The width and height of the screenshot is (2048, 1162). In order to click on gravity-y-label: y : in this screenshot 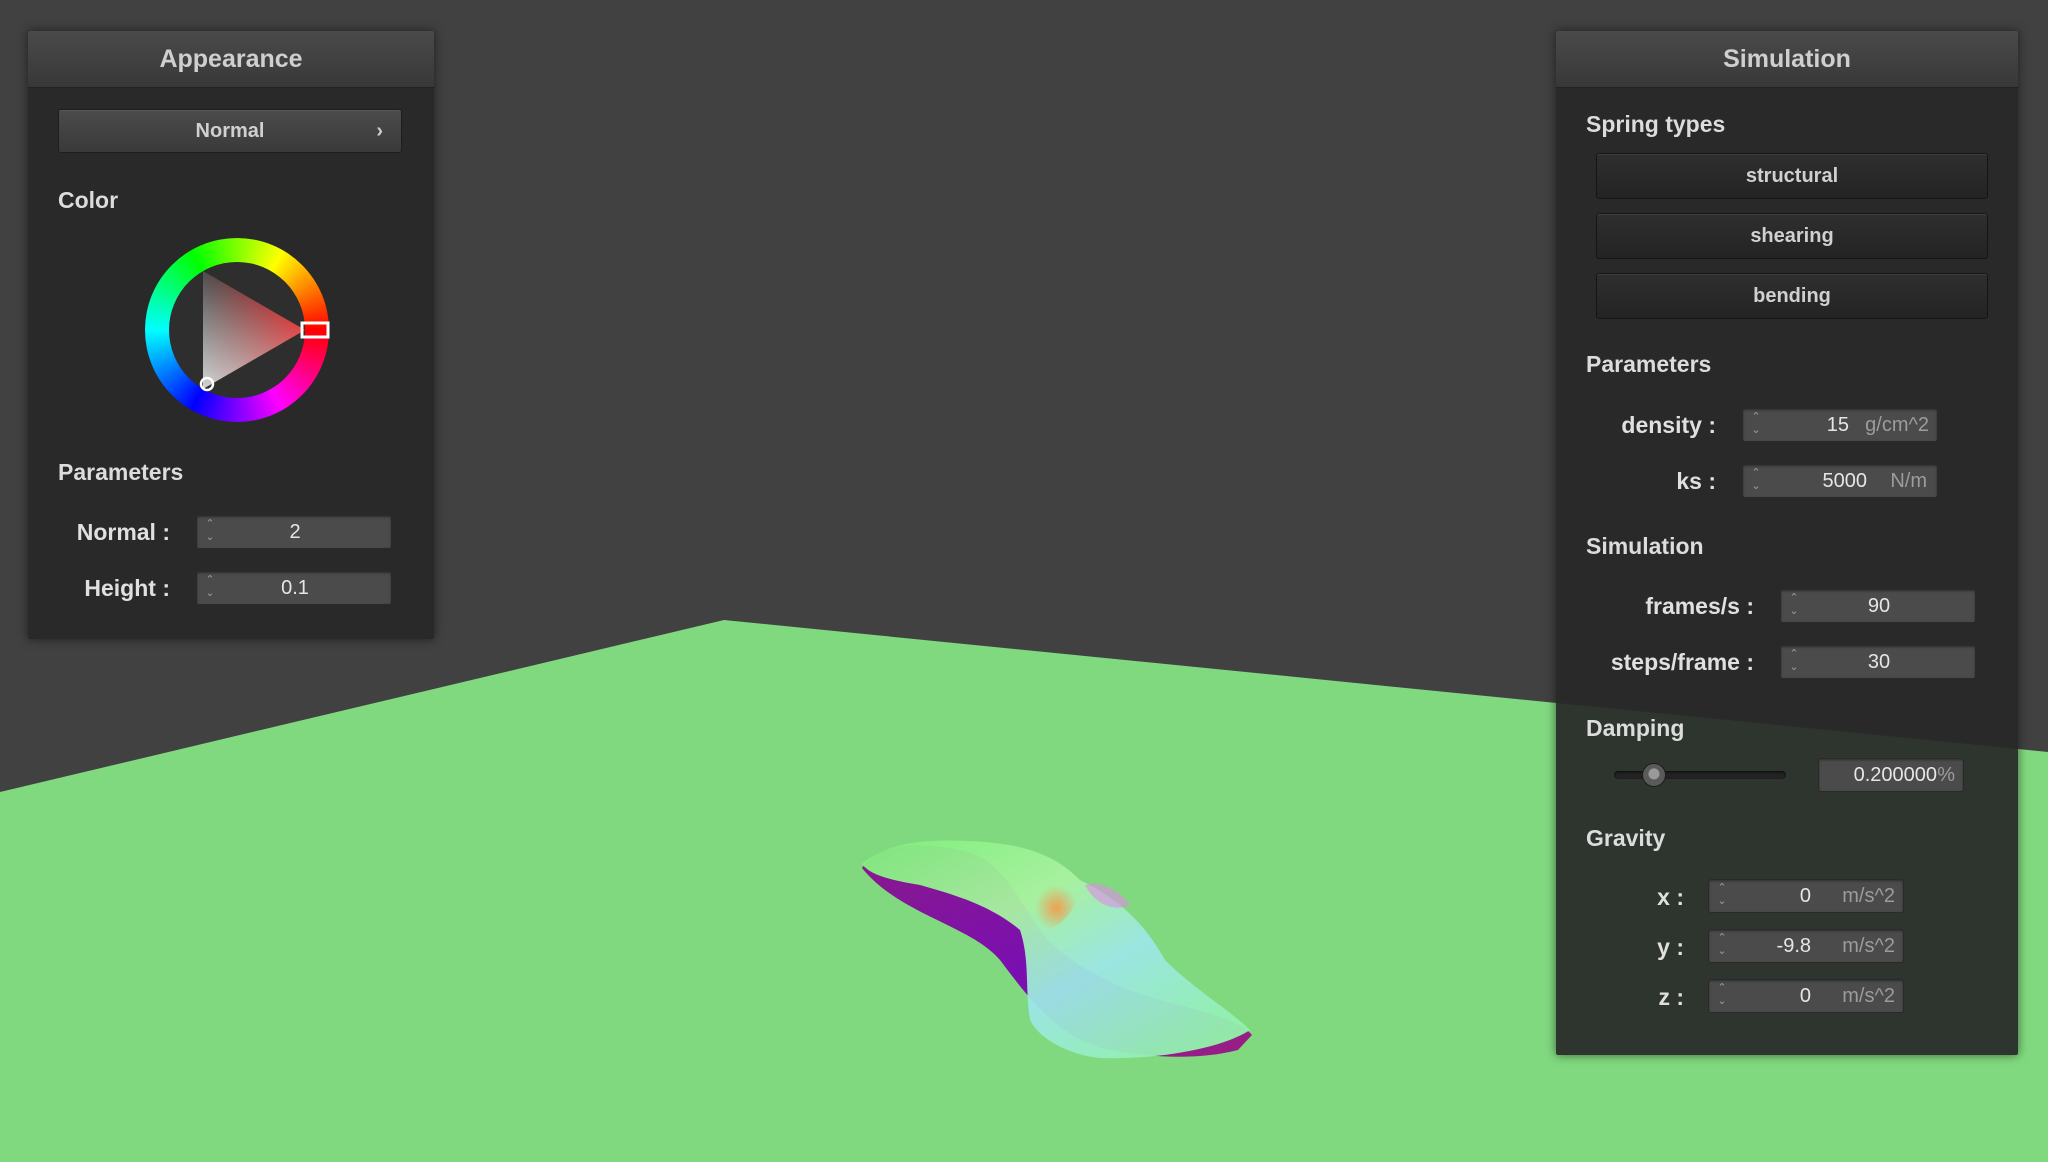, I will do `click(1670, 947)`.